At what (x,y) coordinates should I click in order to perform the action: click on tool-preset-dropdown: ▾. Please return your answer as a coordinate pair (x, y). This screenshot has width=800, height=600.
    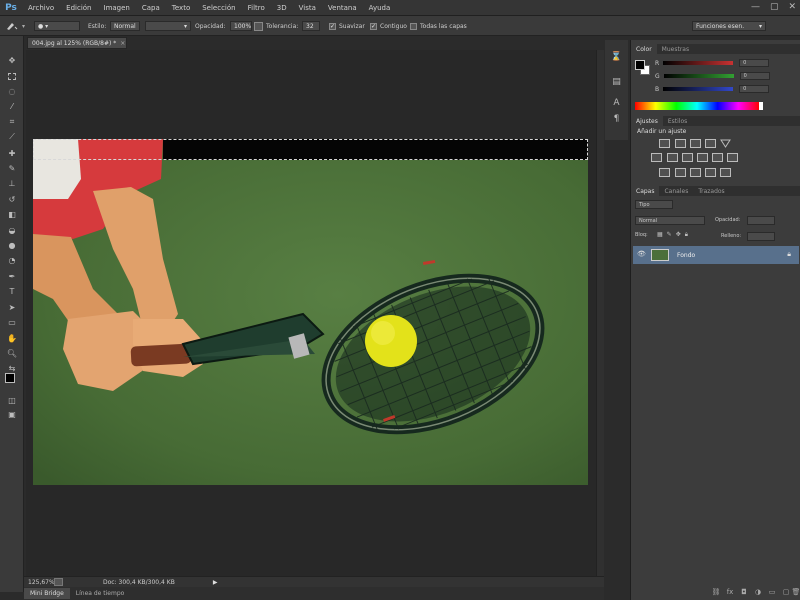
    Looking at the image, I should click on (23, 26).